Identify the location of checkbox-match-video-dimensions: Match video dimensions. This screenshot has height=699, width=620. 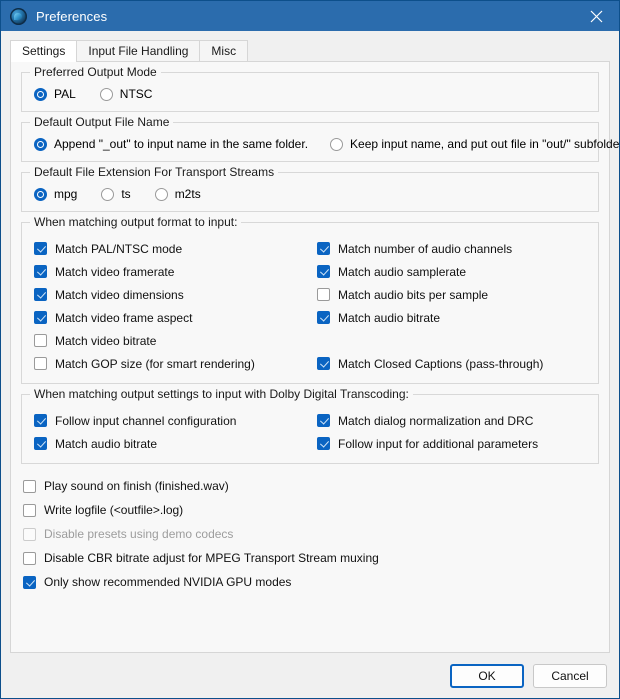
(175, 294).